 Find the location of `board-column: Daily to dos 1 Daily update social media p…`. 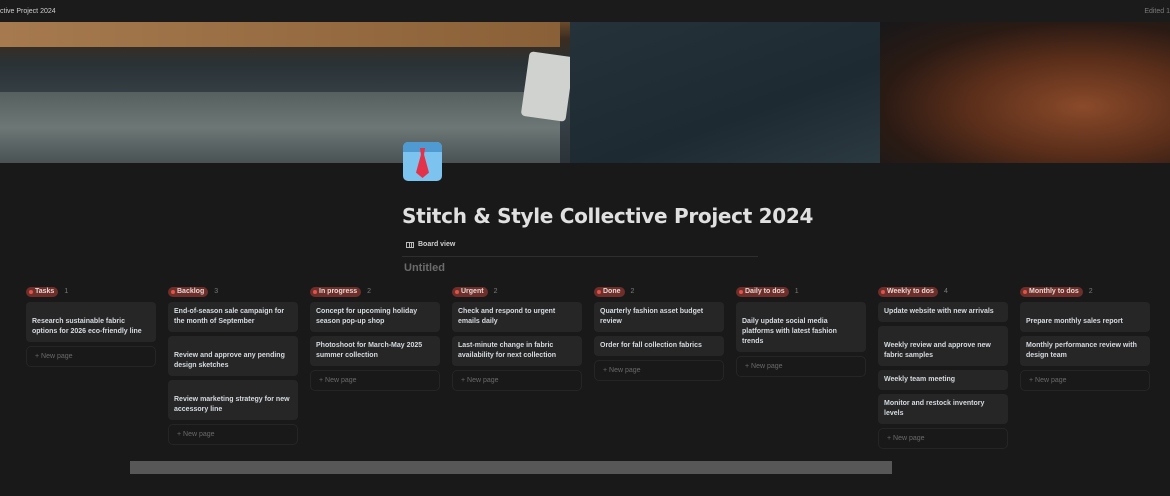

board-column: Daily to dos 1 Daily update social media p… is located at coordinates (801, 331).